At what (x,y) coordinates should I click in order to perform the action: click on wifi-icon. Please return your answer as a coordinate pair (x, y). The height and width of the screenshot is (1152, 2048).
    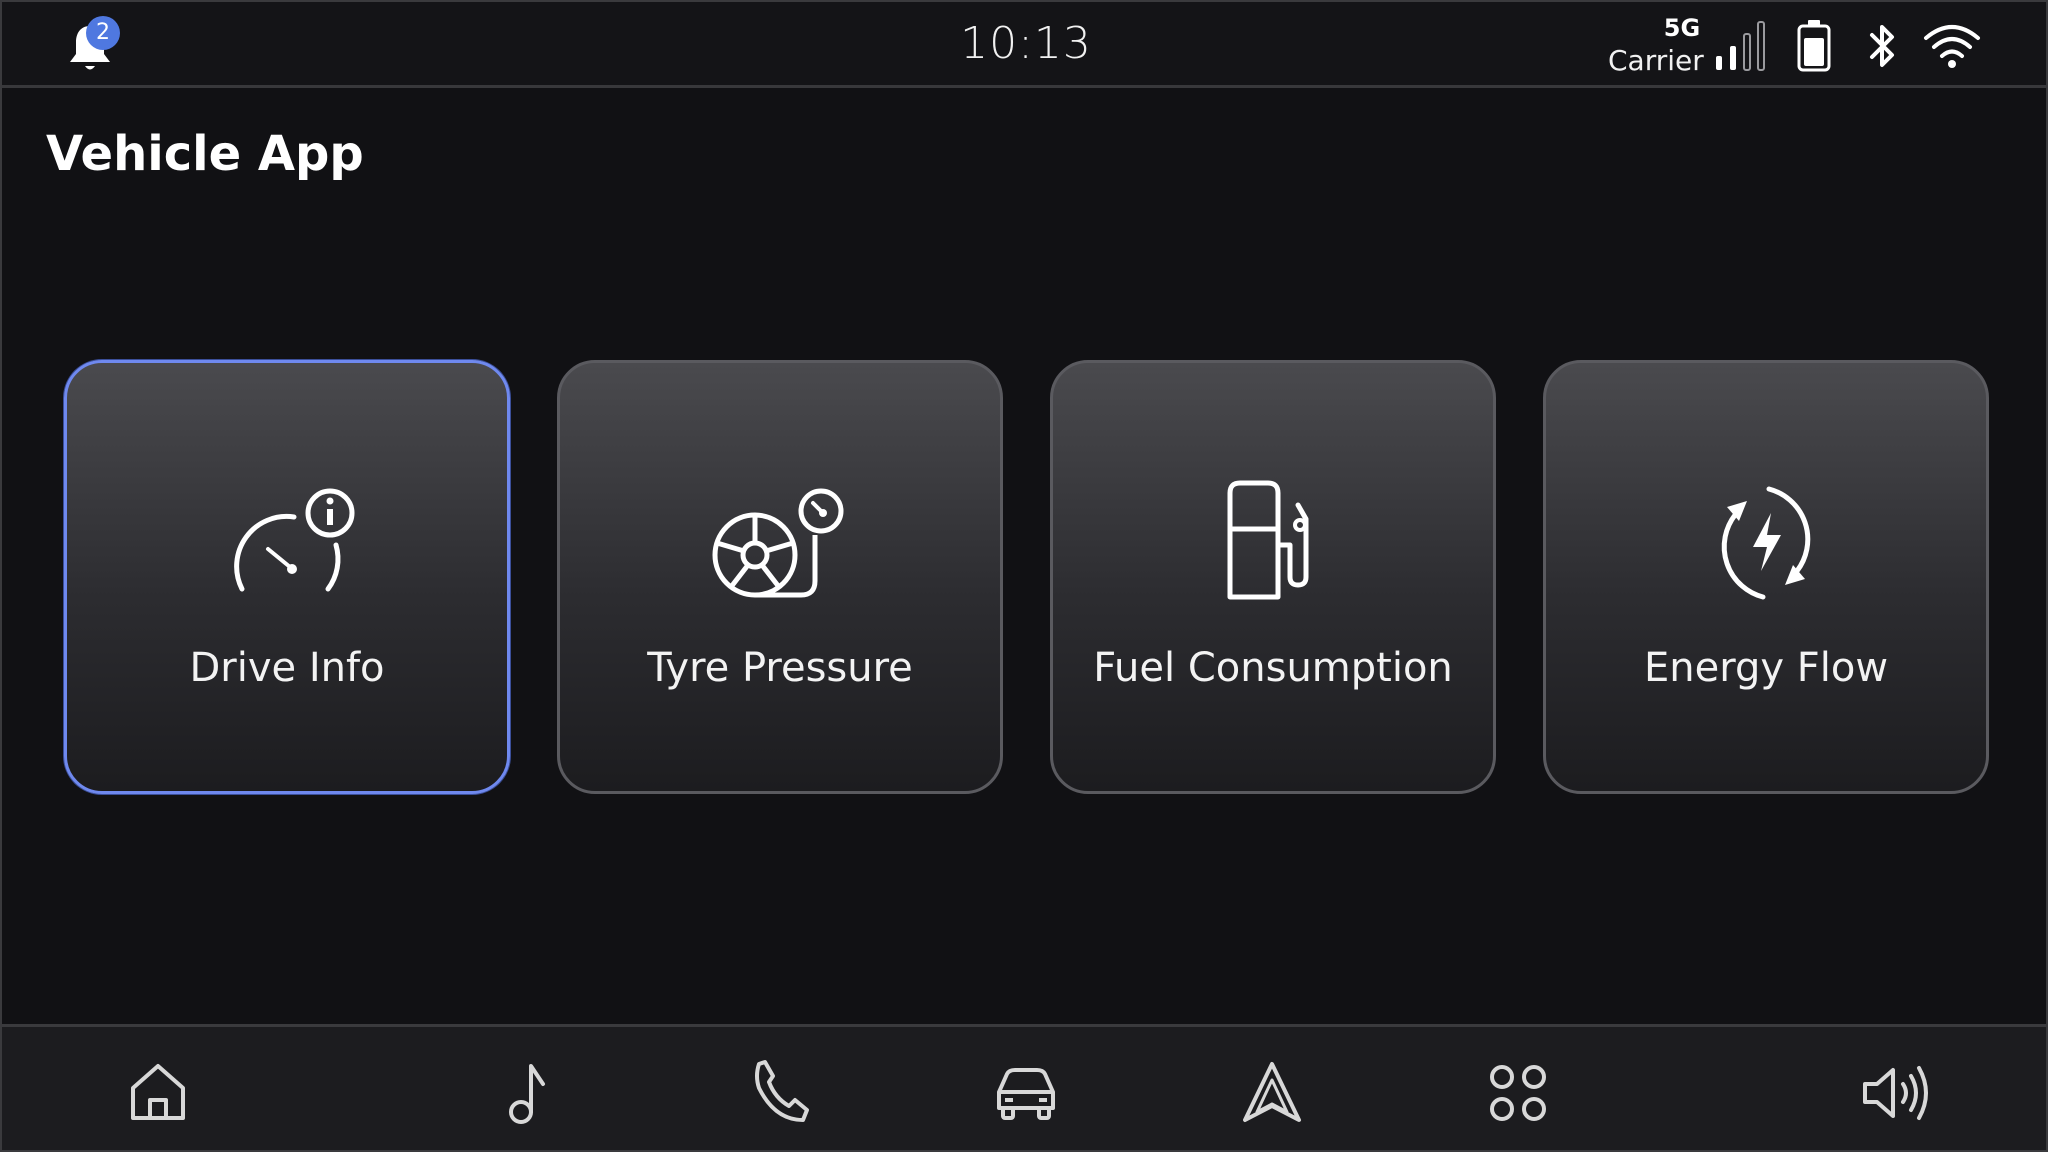
    Looking at the image, I should click on (1952, 46).